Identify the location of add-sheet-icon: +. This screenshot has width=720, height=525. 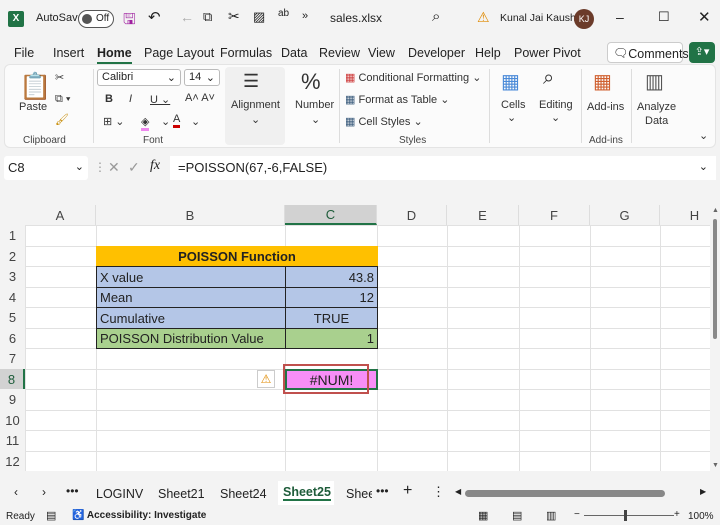
(407, 491).